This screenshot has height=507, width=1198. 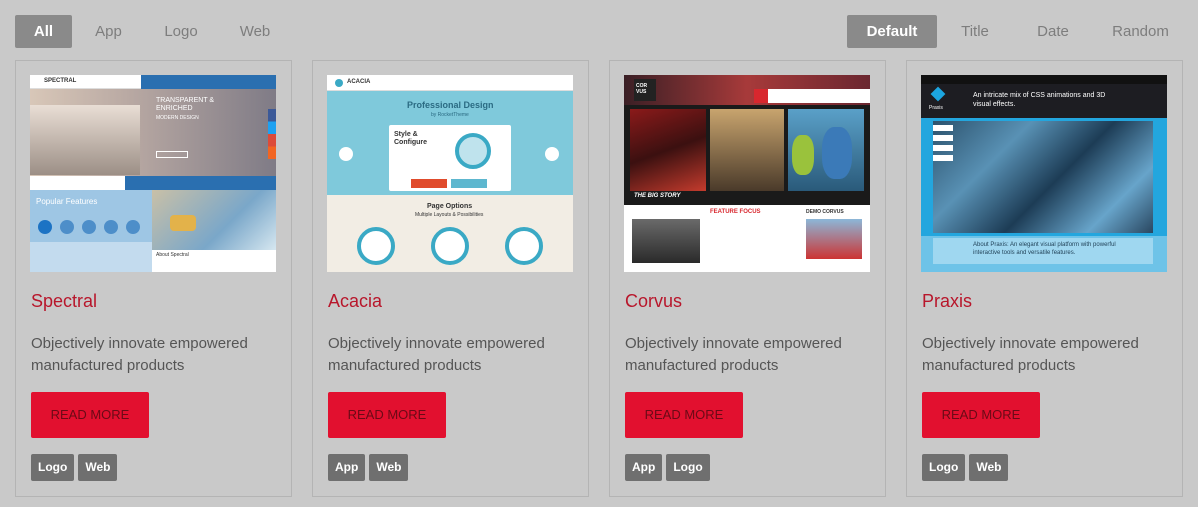 I want to click on filter-web-button: Web, so click(x=255, y=31).